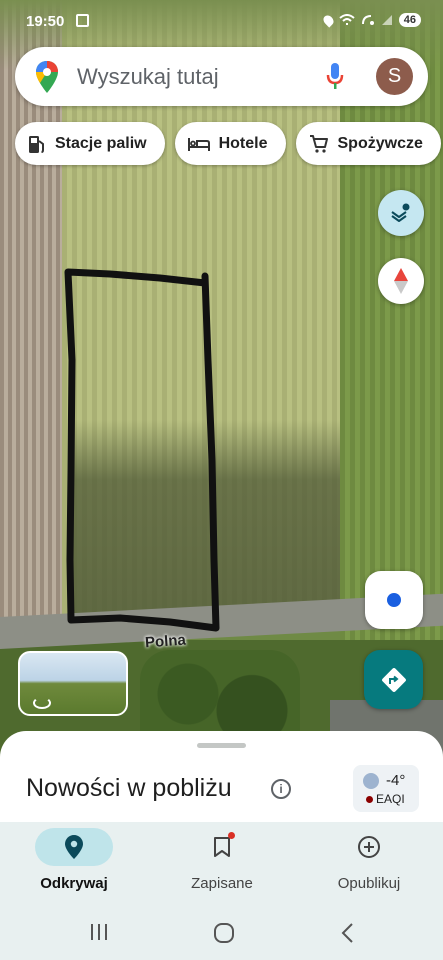  What do you see at coordinates (222, 883) in the screenshot?
I see `nav-label: Zapisane` at bounding box center [222, 883].